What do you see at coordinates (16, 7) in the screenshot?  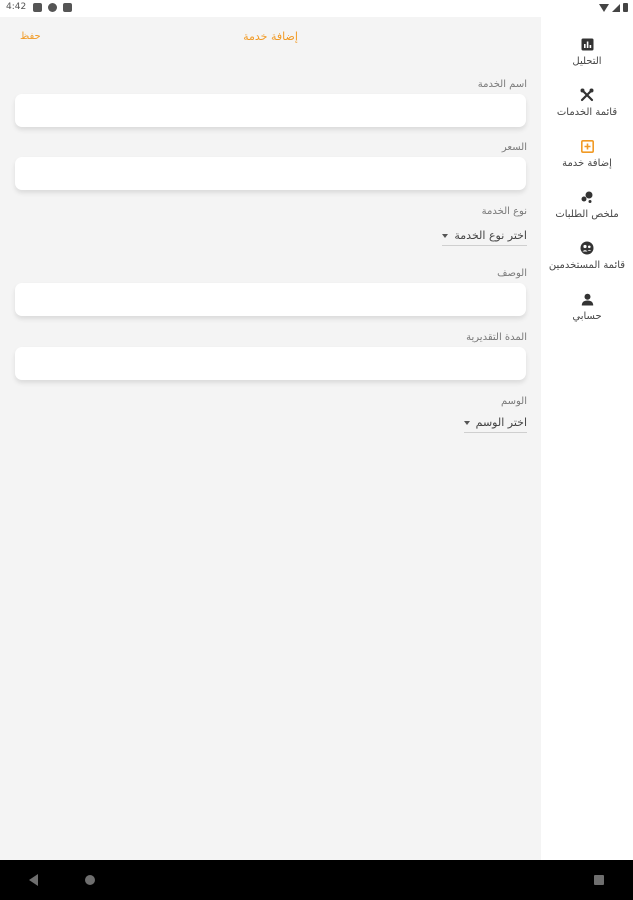 I see `status-time: 4:42` at bounding box center [16, 7].